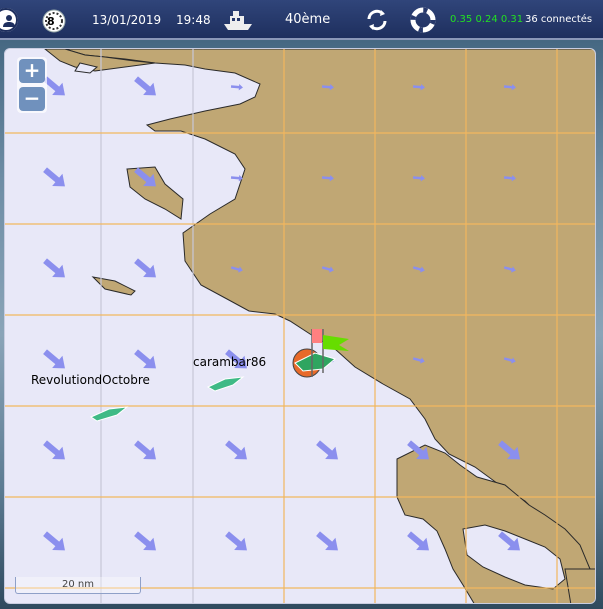 This screenshot has width=603, height=609. Describe the element at coordinates (9, 20) in the screenshot. I see `users-icon` at that location.